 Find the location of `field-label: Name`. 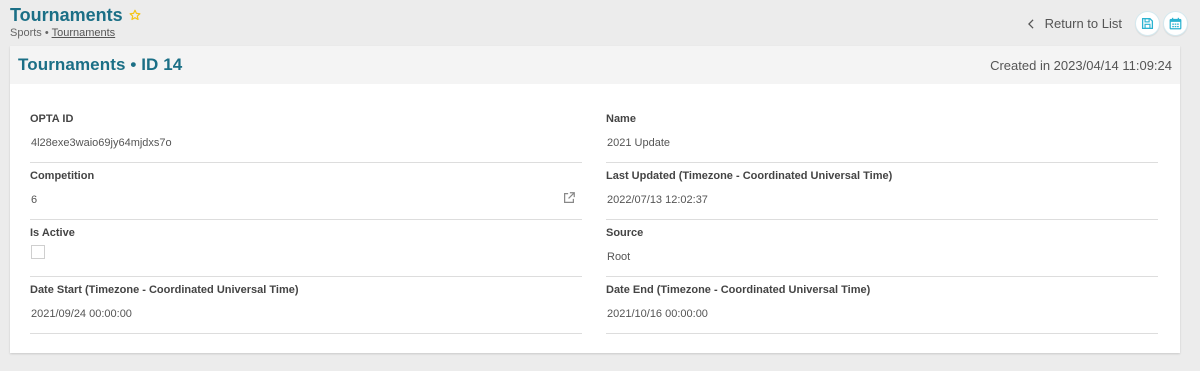

field-label: Name is located at coordinates (621, 119).